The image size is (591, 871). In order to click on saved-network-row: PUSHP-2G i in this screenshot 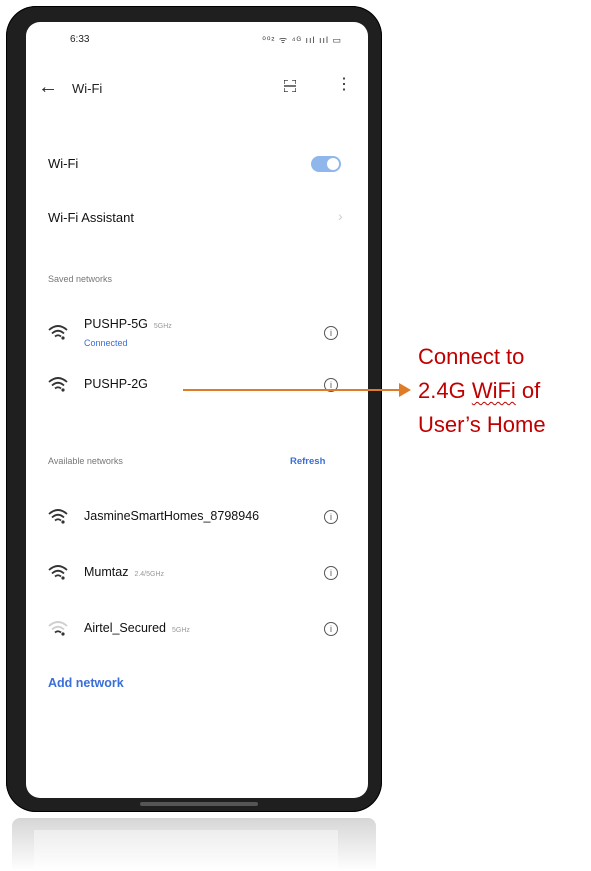, I will do `click(197, 385)`.